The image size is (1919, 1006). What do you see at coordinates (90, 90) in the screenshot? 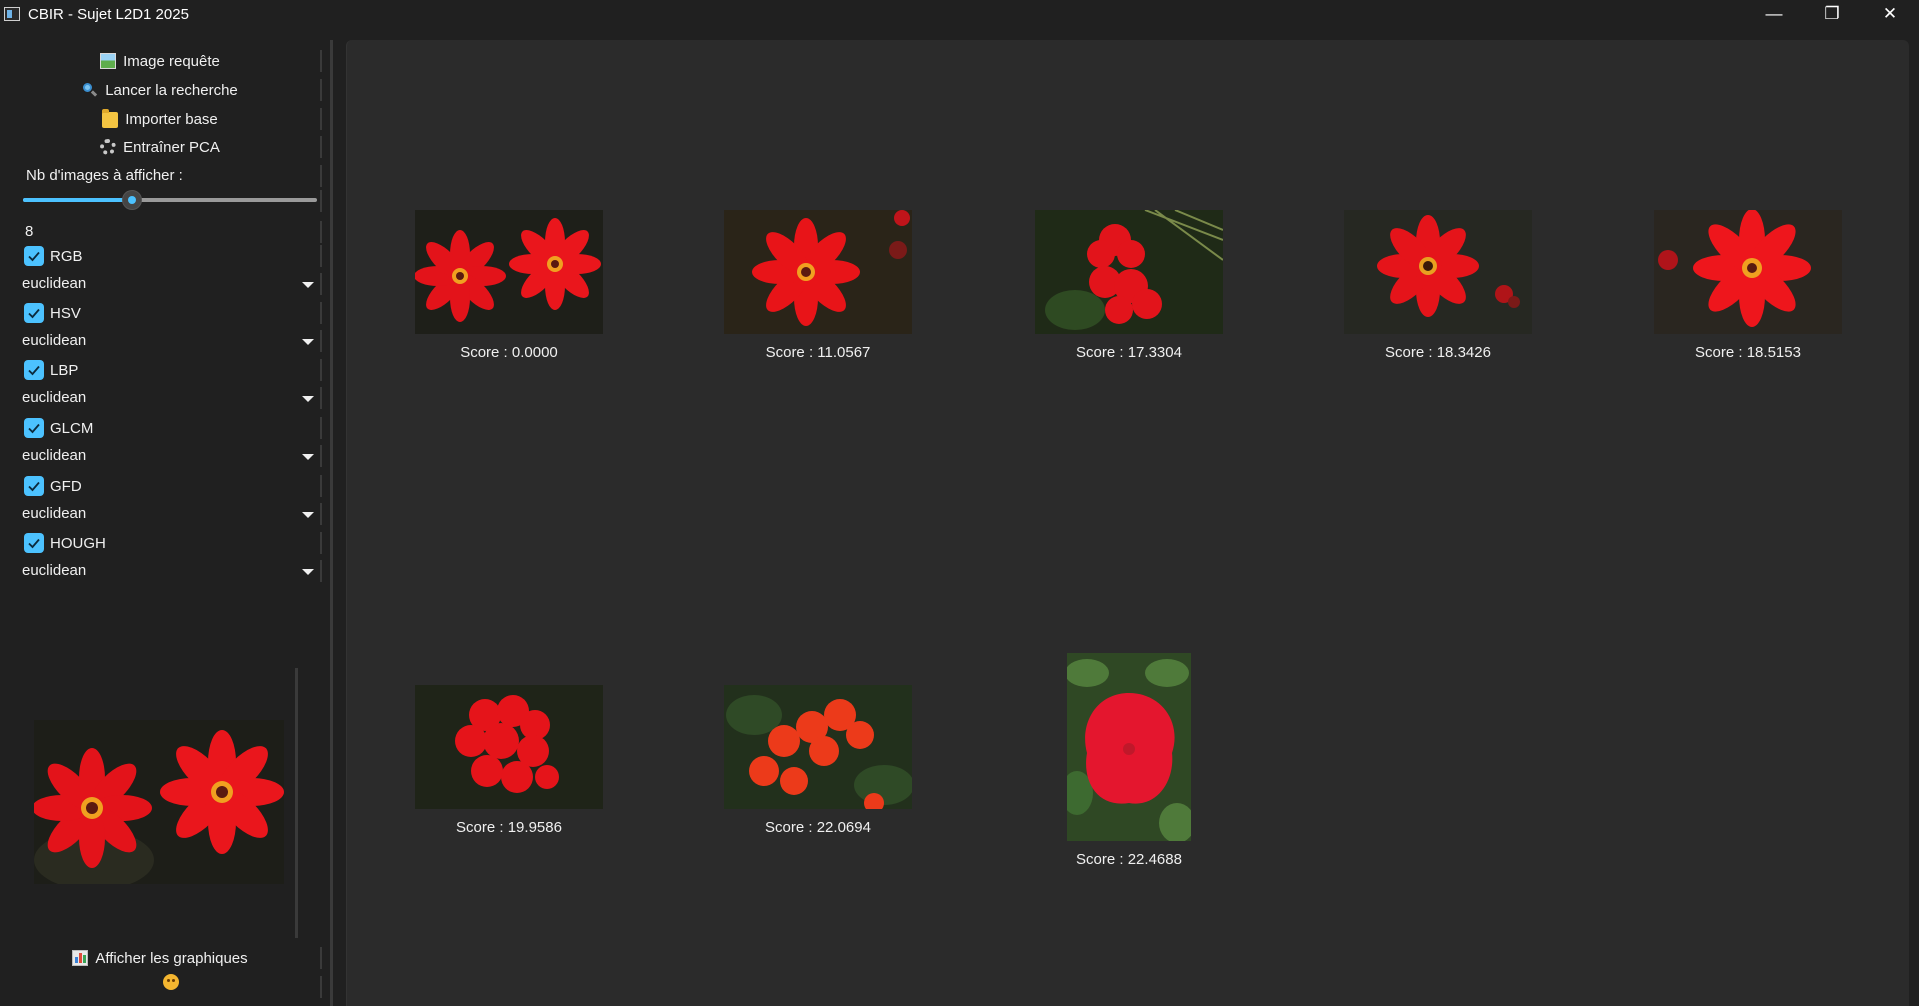
I see `search-icon` at bounding box center [90, 90].